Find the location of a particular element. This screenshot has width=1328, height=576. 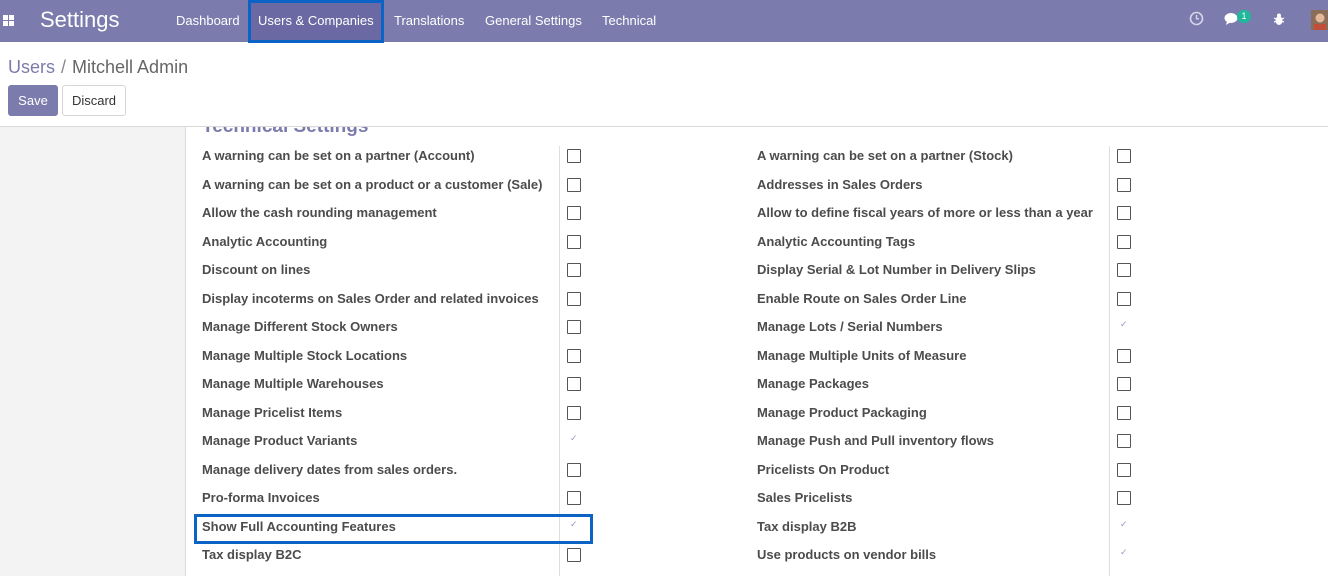

setting-label: Discount on lines is located at coordinates (256, 269).